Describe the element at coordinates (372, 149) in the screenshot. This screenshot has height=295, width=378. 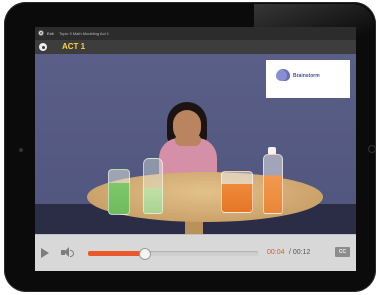
I see `home-button` at that location.